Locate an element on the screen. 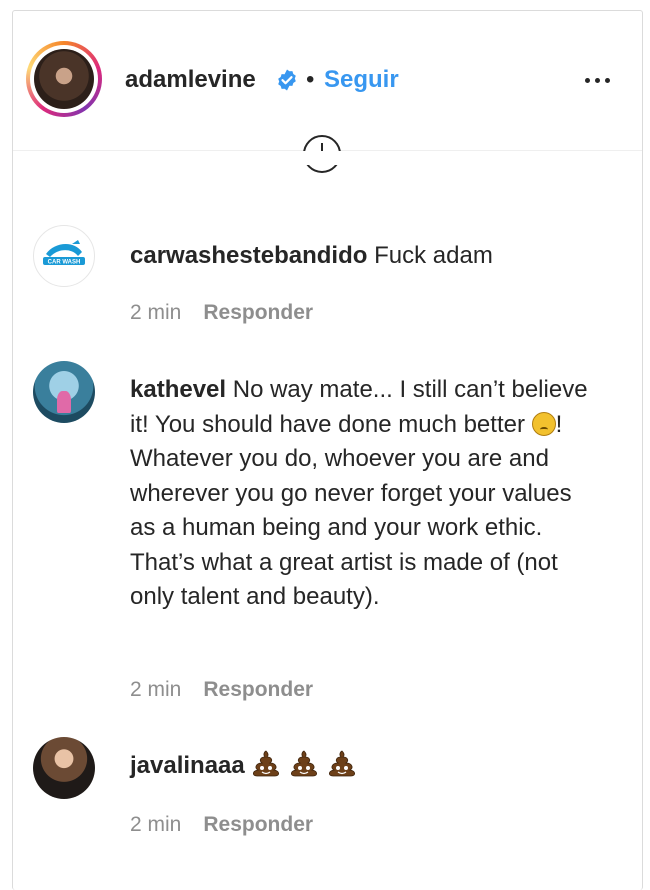  avatar-story-ring is located at coordinates (64, 79).